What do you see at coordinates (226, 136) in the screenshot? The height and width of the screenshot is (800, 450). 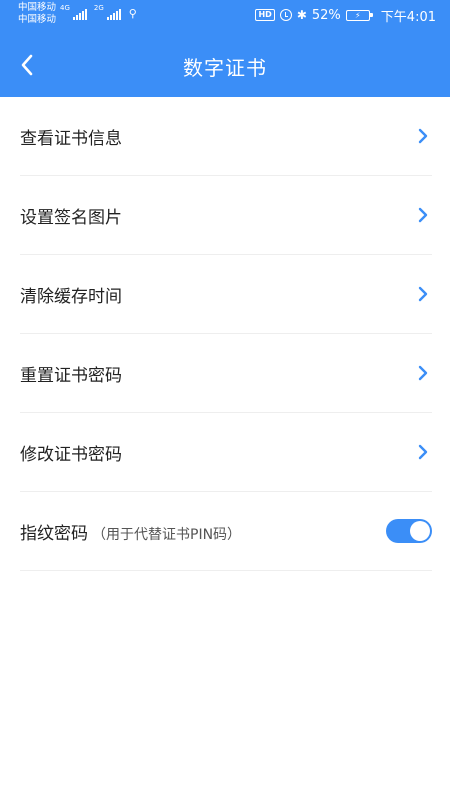 I see `menu-item-view-certificate: 查看证书信息` at bounding box center [226, 136].